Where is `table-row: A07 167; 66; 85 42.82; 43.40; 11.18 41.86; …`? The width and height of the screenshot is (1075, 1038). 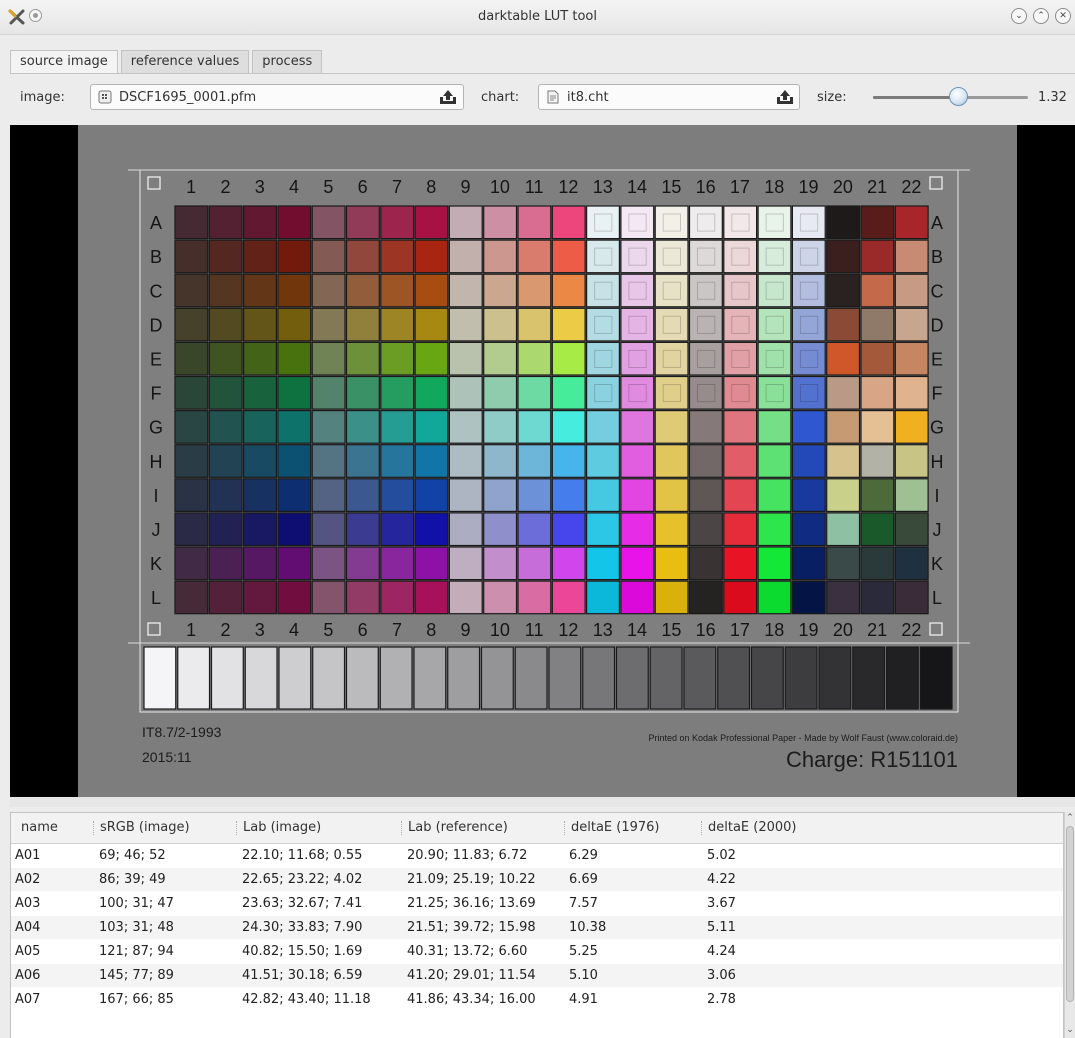
table-row: A07 167; 66; 85 42.82; 43.40; 11.18 41.86; … is located at coordinates (537, 999).